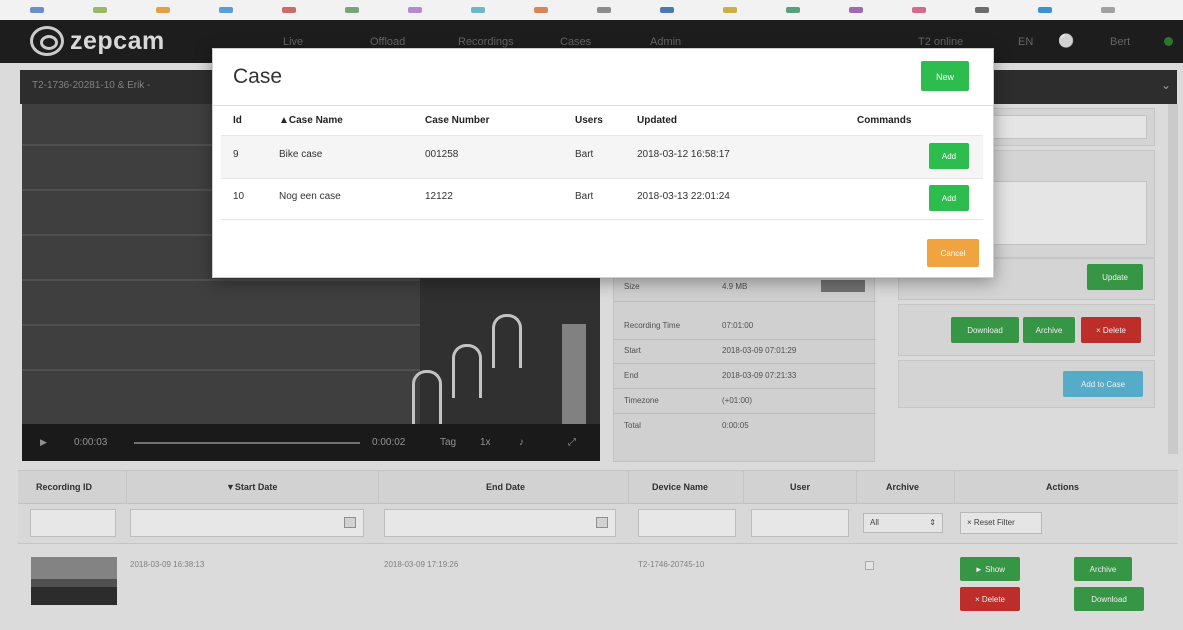 The width and height of the screenshot is (1183, 630). Describe the element at coordinates (301, 154) in the screenshot. I see `case-name: Bike case` at that location.